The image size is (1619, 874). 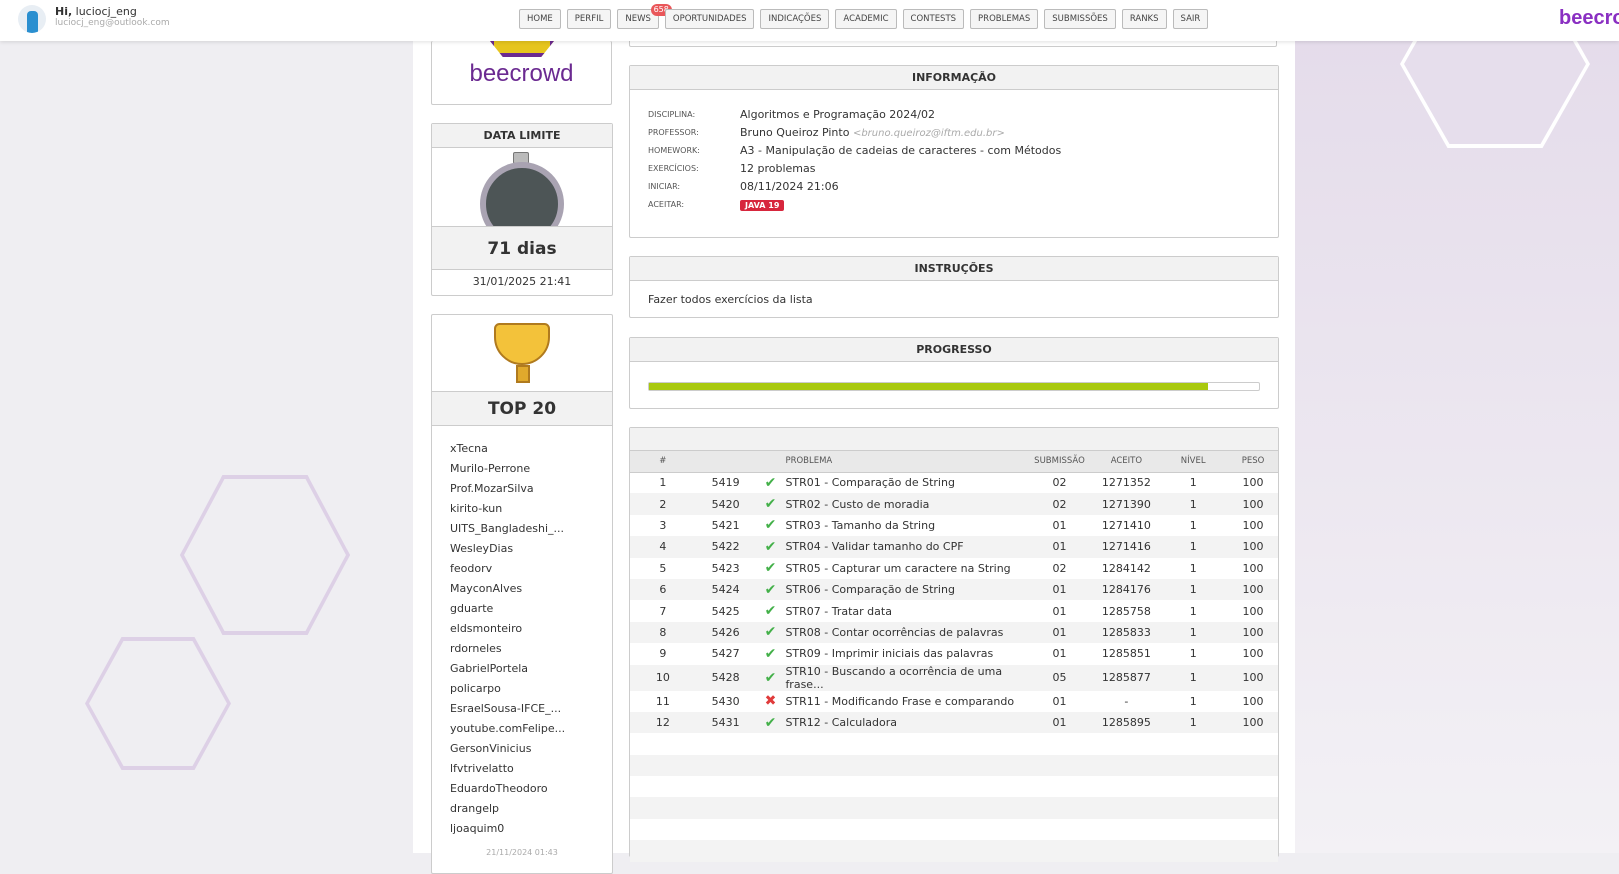 What do you see at coordinates (531, 452) in the screenshot?
I see `top20-user: xTecna` at bounding box center [531, 452].